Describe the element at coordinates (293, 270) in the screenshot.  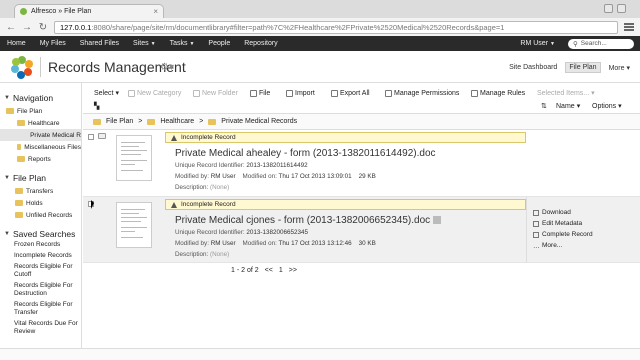
I see `last-page-button: >>` at that location.